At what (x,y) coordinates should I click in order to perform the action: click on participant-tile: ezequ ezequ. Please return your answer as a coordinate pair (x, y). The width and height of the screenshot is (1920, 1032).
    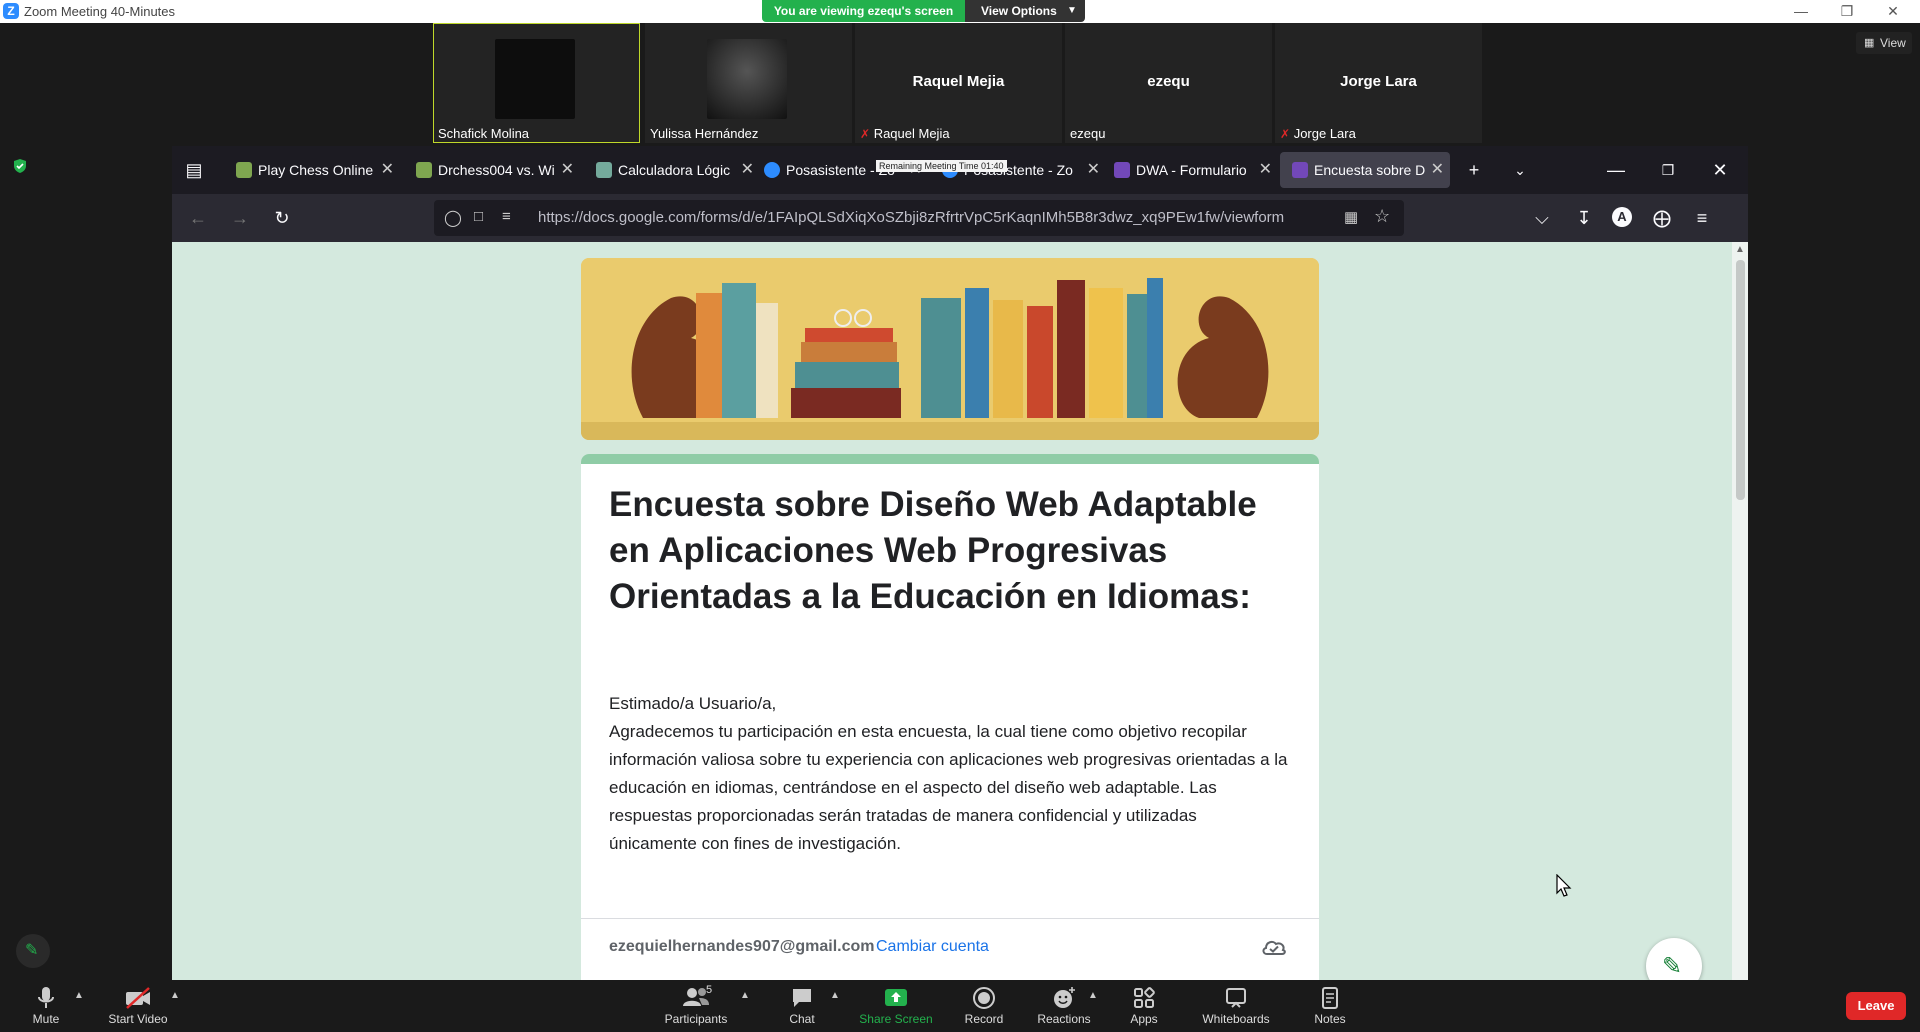
    Looking at the image, I should click on (1168, 83).